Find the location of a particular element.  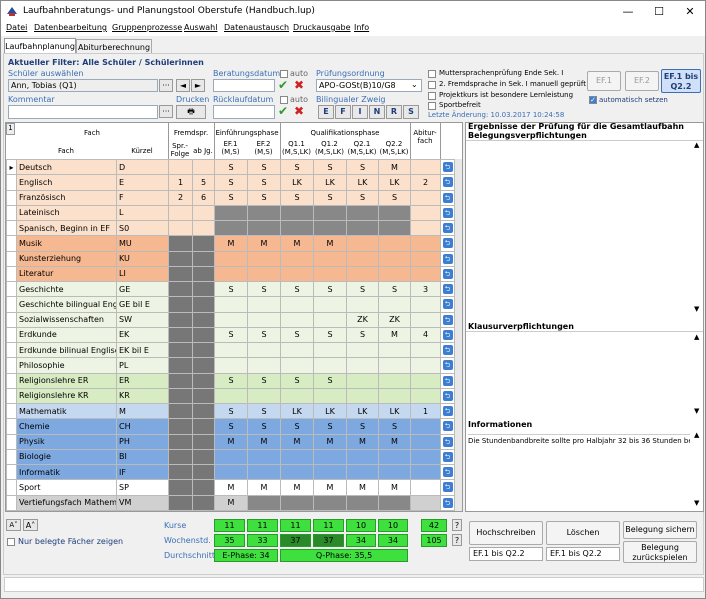

bilingual-r-button: R is located at coordinates (394, 112).